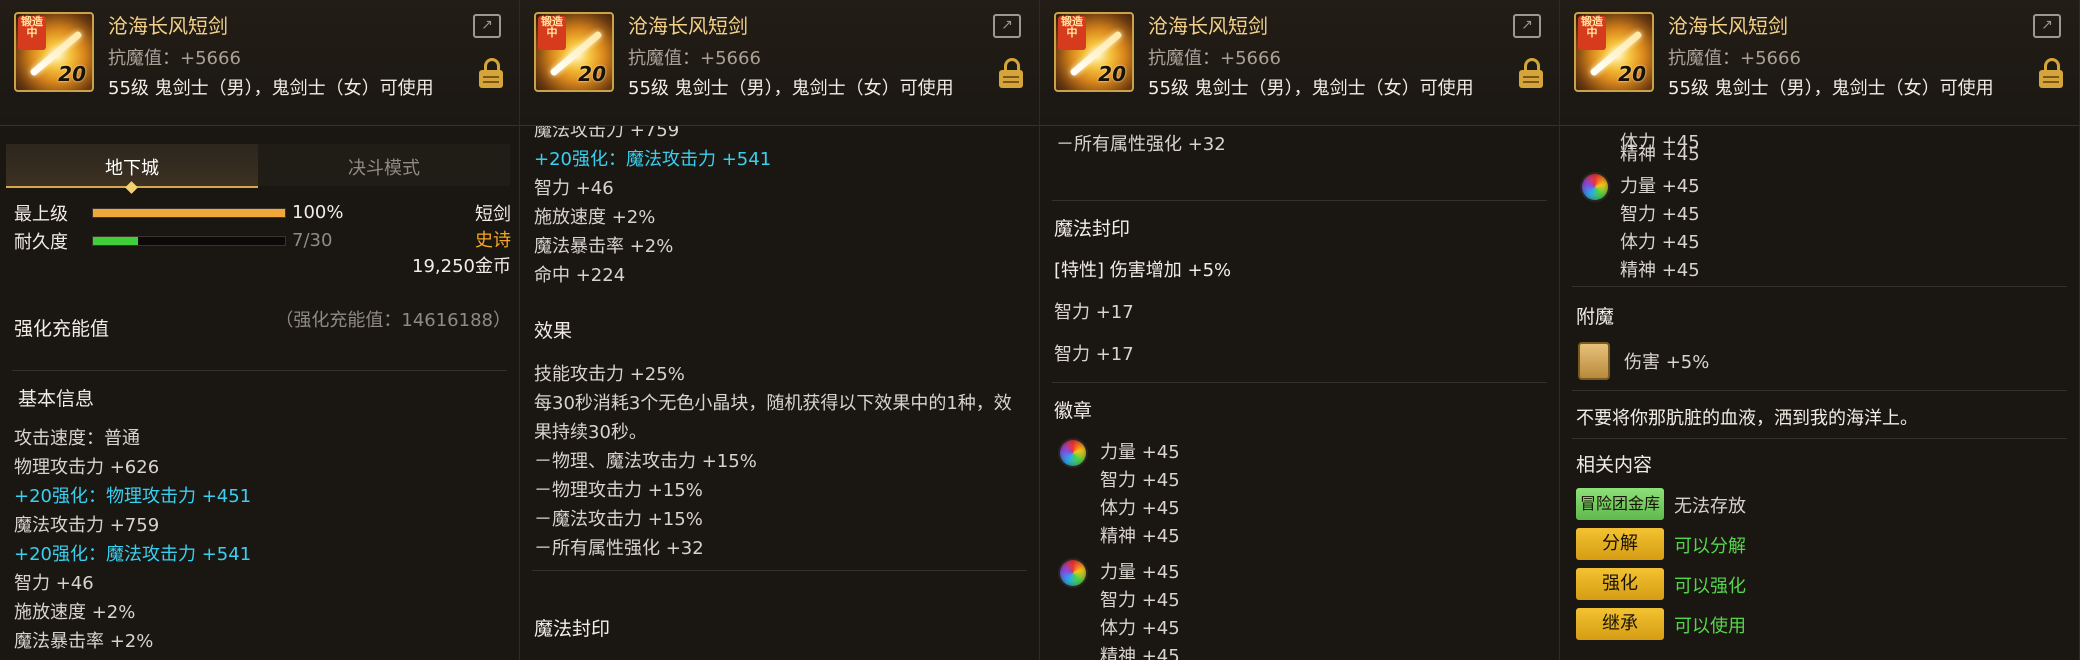 This screenshot has height=660, width=2080. What do you see at coordinates (75, 612) in the screenshot?
I see `stat-line: 施放速度 +2%` at bounding box center [75, 612].